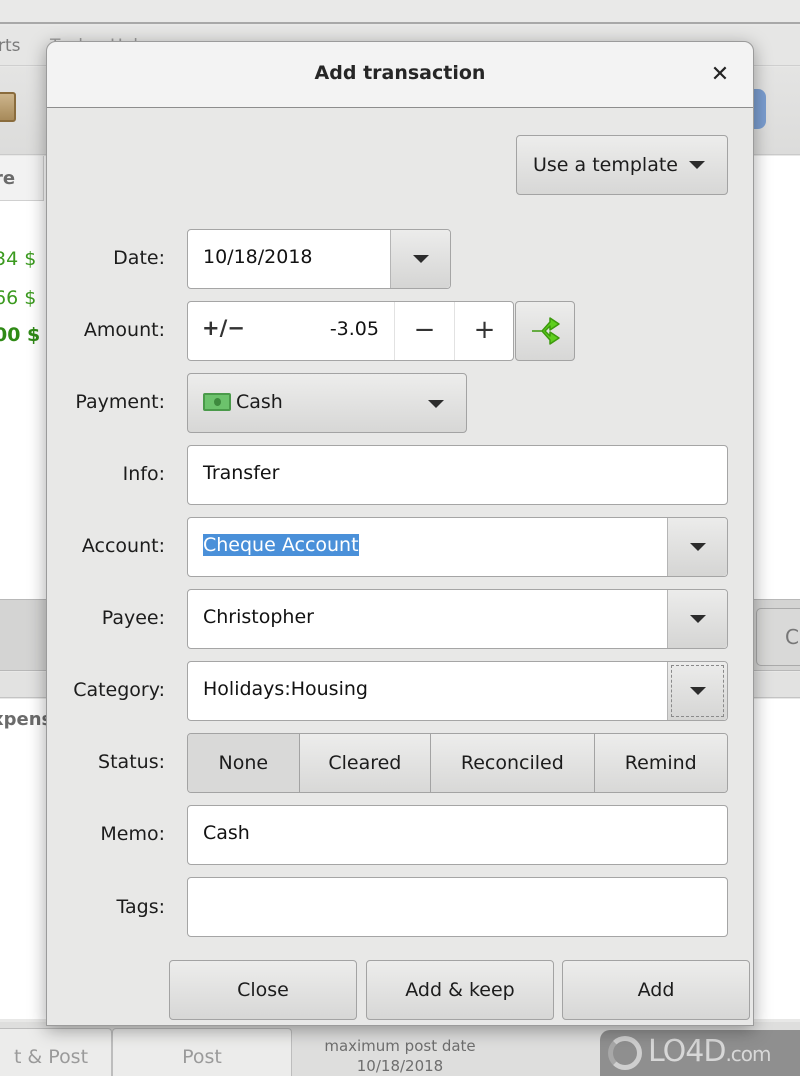  Describe the element at coordinates (20, 335) in the screenshot. I see `amount-total: 00 $` at that location.